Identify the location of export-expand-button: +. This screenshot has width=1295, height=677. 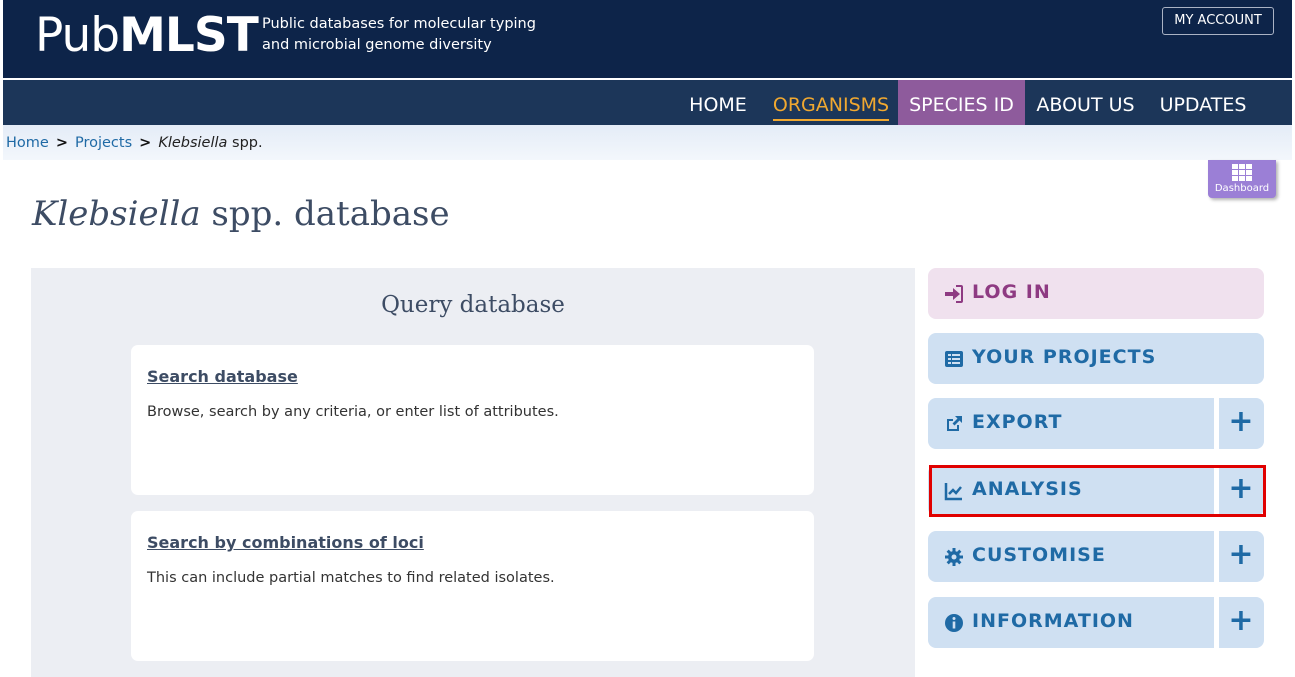
(1239, 423).